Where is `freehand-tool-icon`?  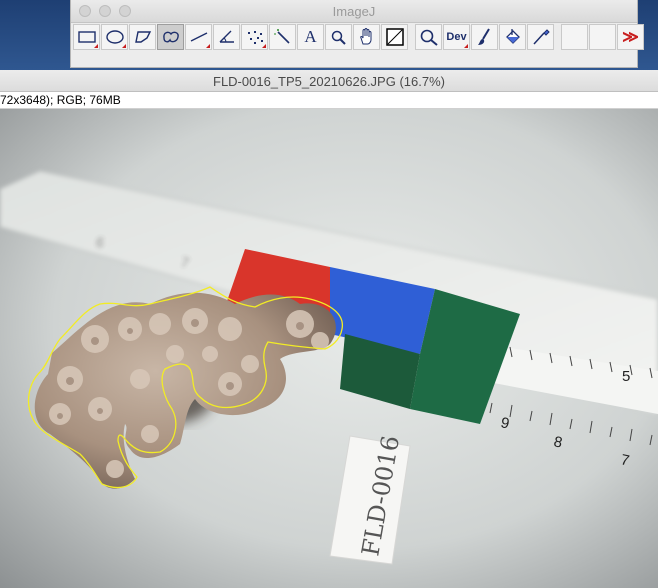
freehand-tool-icon is located at coordinates (170, 37).